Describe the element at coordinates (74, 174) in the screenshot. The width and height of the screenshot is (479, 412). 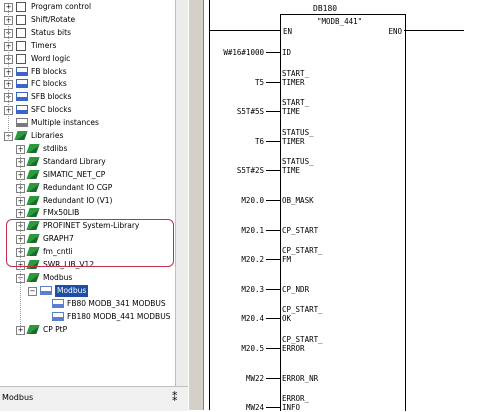
I see `tree-item-label: SIMATIC_NET_CP` at that location.